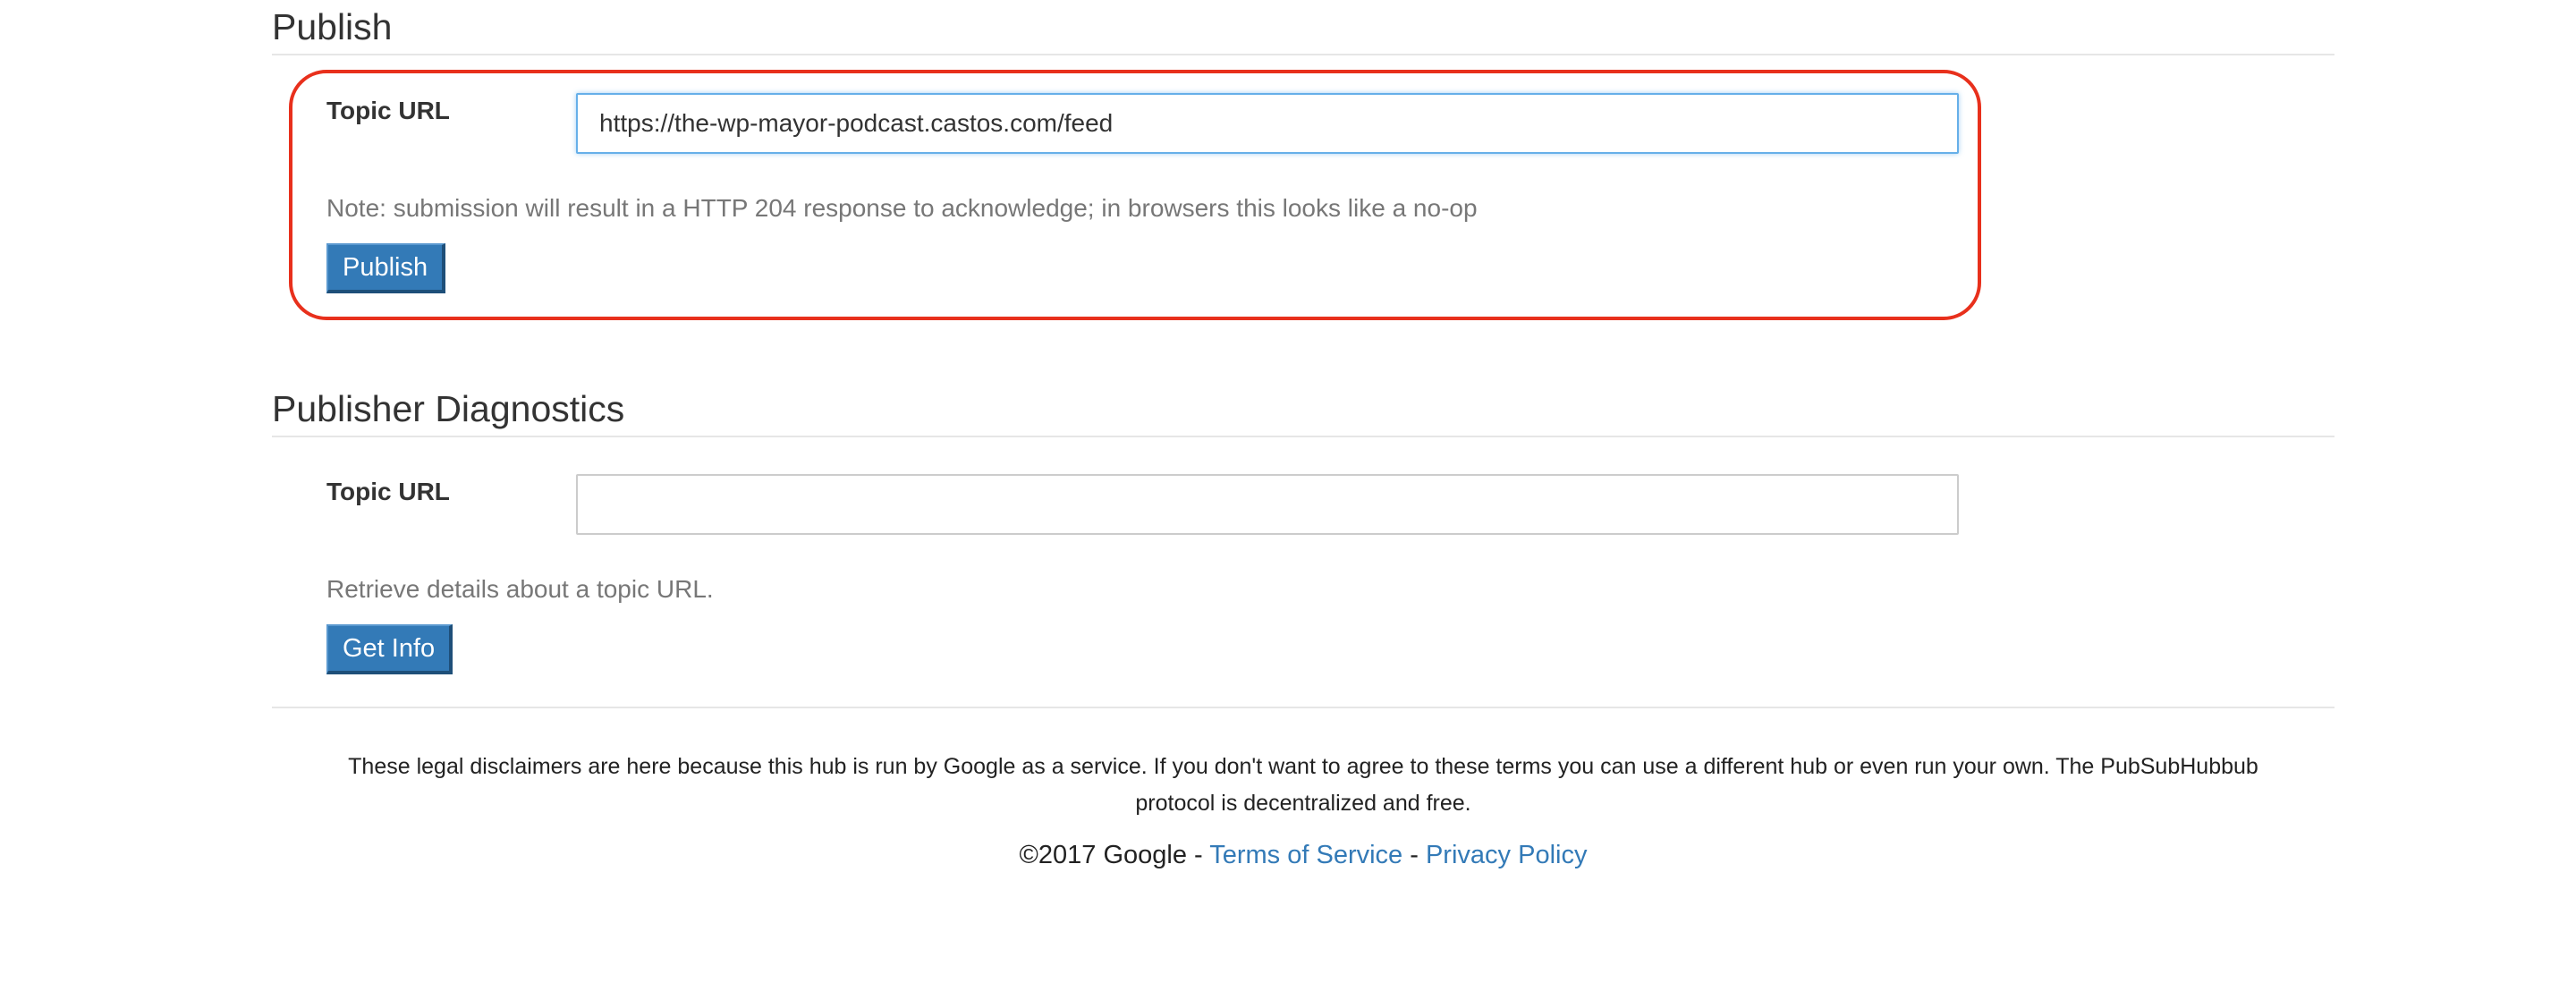 This screenshot has width=2576, height=1008. I want to click on diagnostics-topic-url-label: Topic URL, so click(388, 491).